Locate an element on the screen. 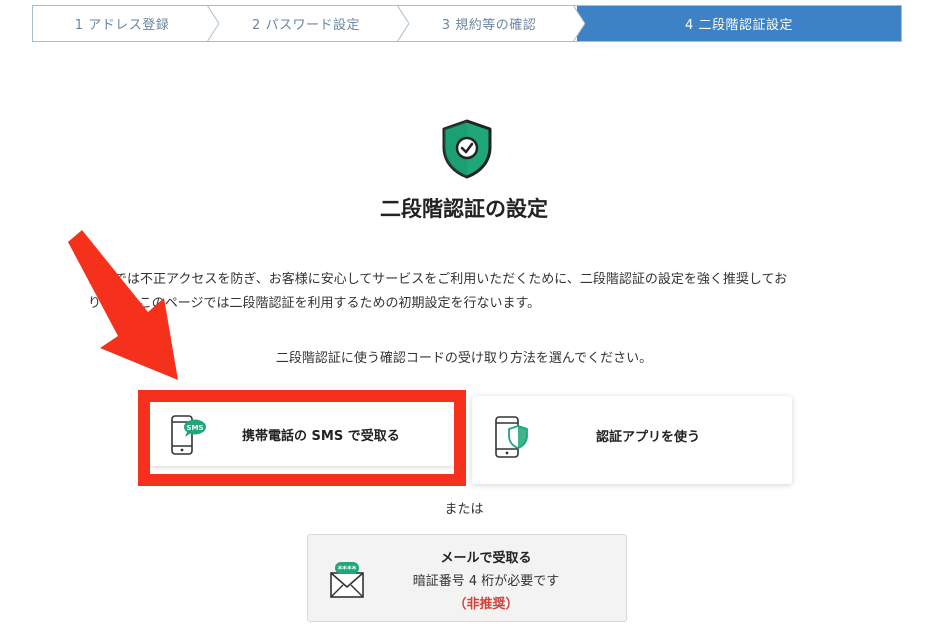 The image size is (928, 636). mail-option-subtitle: 暗証番号 4 桁が必要です is located at coordinates (486, 581).